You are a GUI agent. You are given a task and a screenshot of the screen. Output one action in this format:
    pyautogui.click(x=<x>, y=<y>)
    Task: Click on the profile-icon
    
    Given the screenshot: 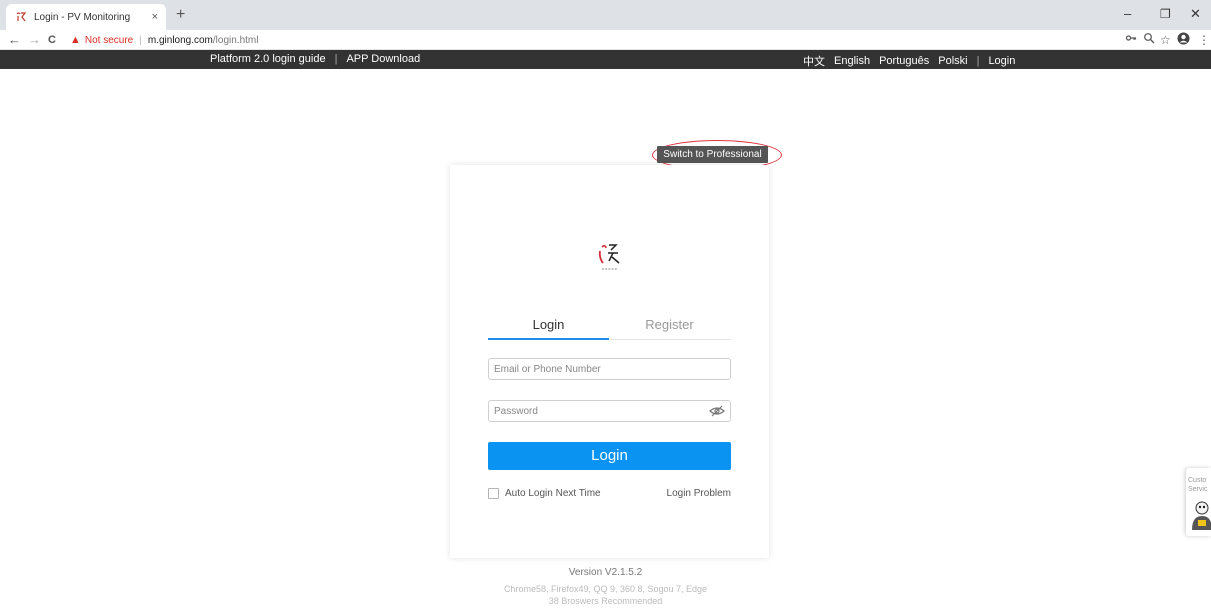 What is the action you would take?
    pyautogui.click(x=1183, y=40)
    